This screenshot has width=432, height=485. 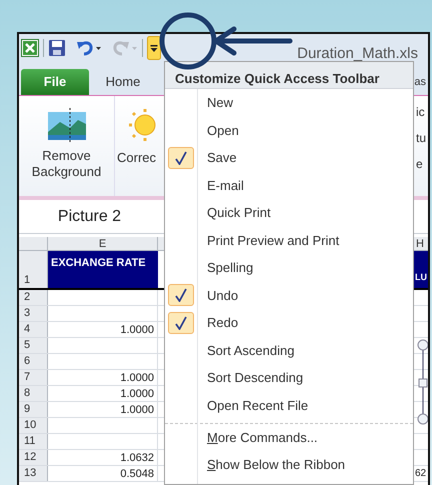 What do you see at coordinates (420, 164) in the screenshot?
I see `ribbon-label: e` at bounding box center [420, 164].